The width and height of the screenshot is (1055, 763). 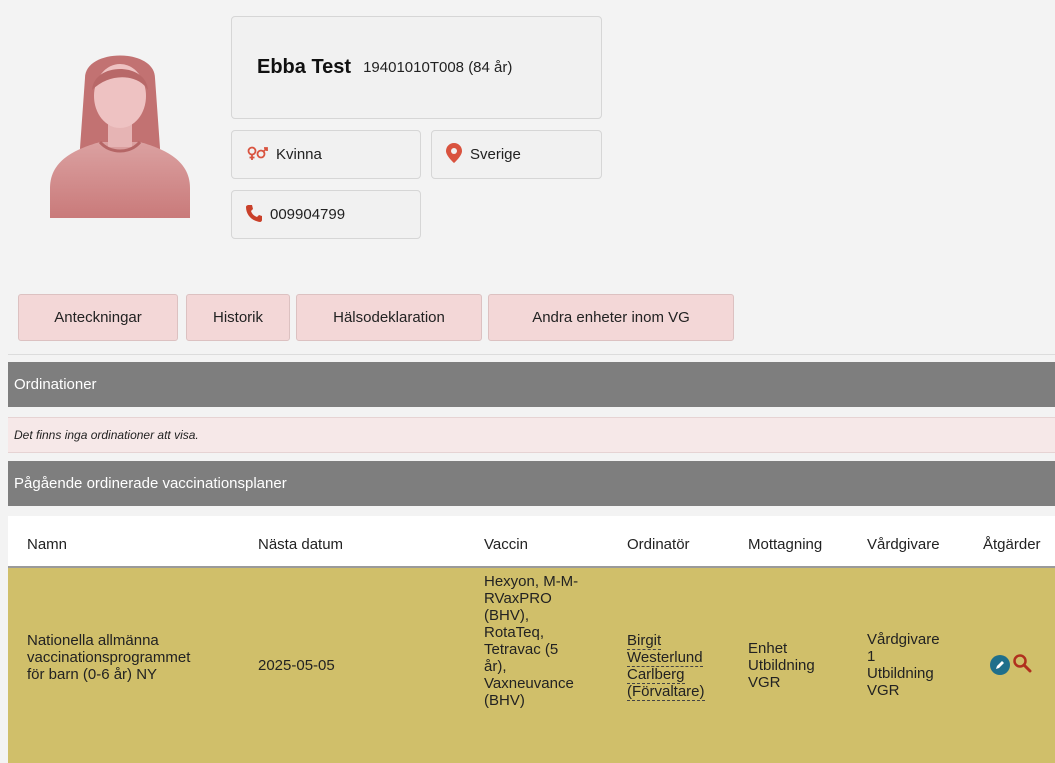 What do you see at coordinates (504, 700) in the screenshot?
I see `cell-vaccin-line: (BHV)` at bounding box center [504, 700].